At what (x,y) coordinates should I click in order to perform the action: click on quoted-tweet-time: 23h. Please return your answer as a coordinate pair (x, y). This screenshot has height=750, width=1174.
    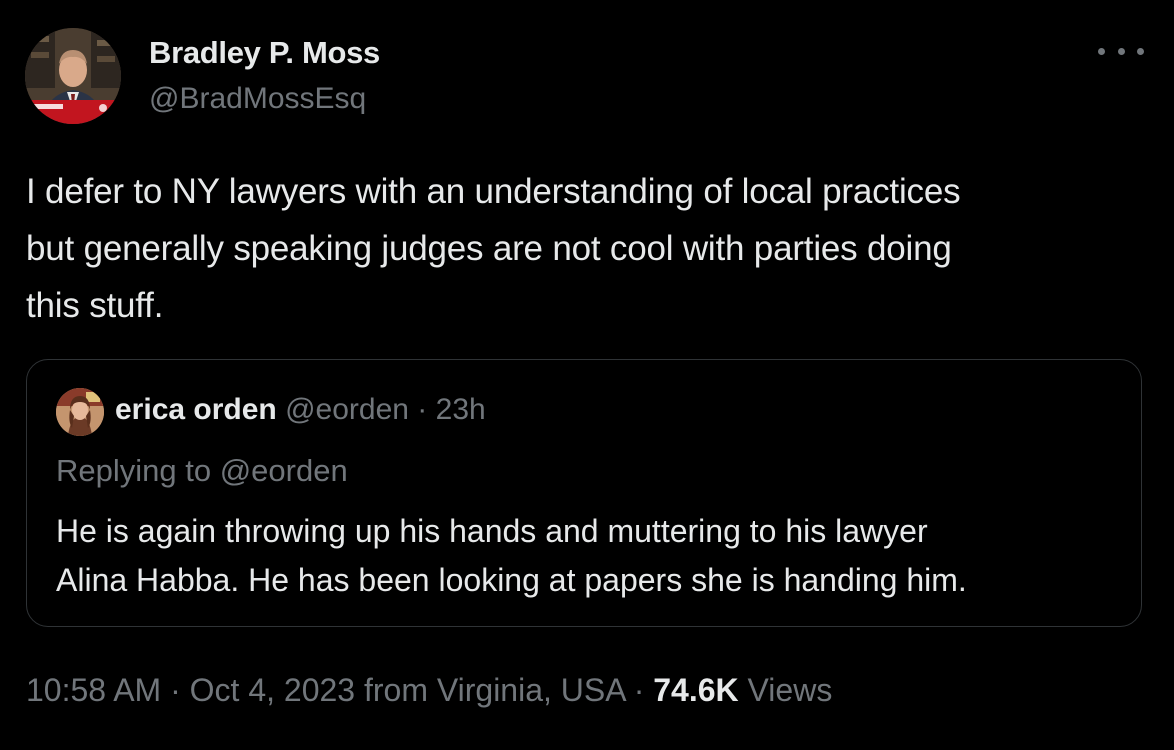
    Looking at the image, I should click on (461, 409).